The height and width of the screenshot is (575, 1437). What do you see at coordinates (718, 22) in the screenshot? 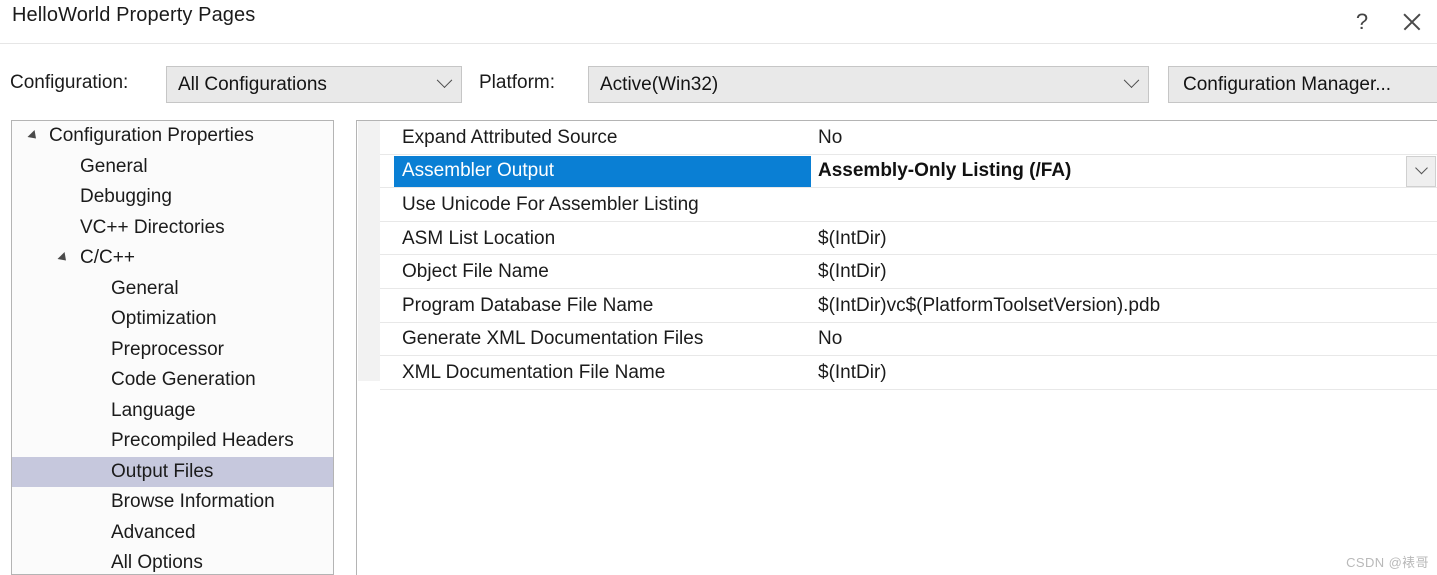
I see `title-bar: HelloWorld Property Pages ?` at bounding box center [718, 22].